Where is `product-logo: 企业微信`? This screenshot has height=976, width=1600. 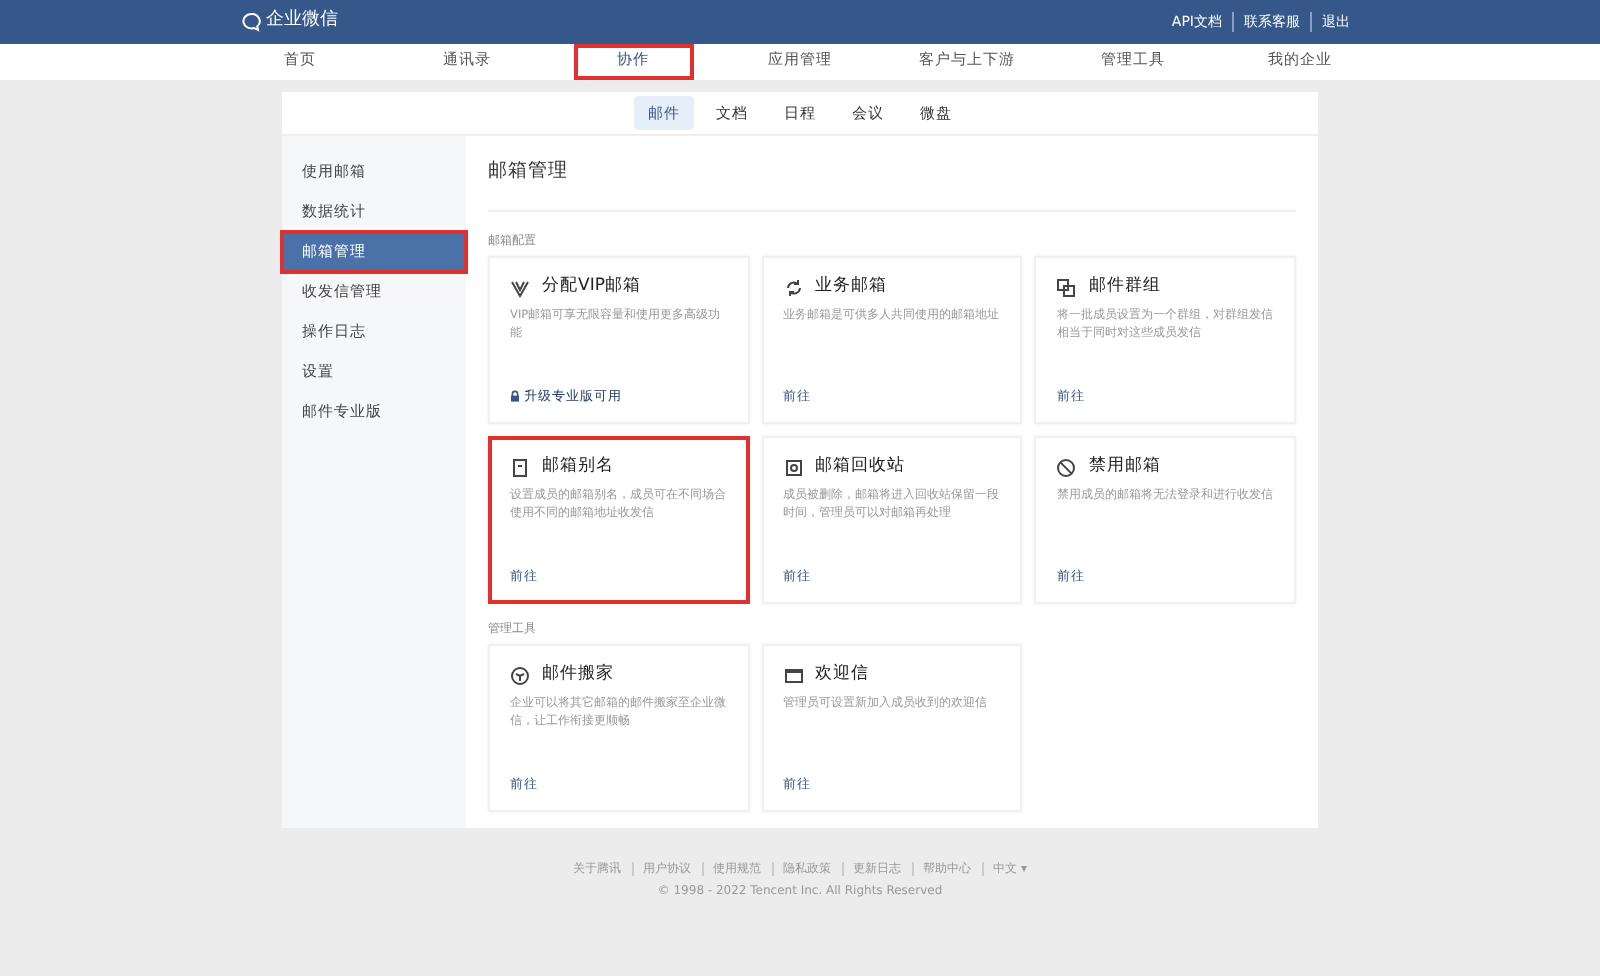
product-logo: 企业微信 is located at coordinates (302, 21).